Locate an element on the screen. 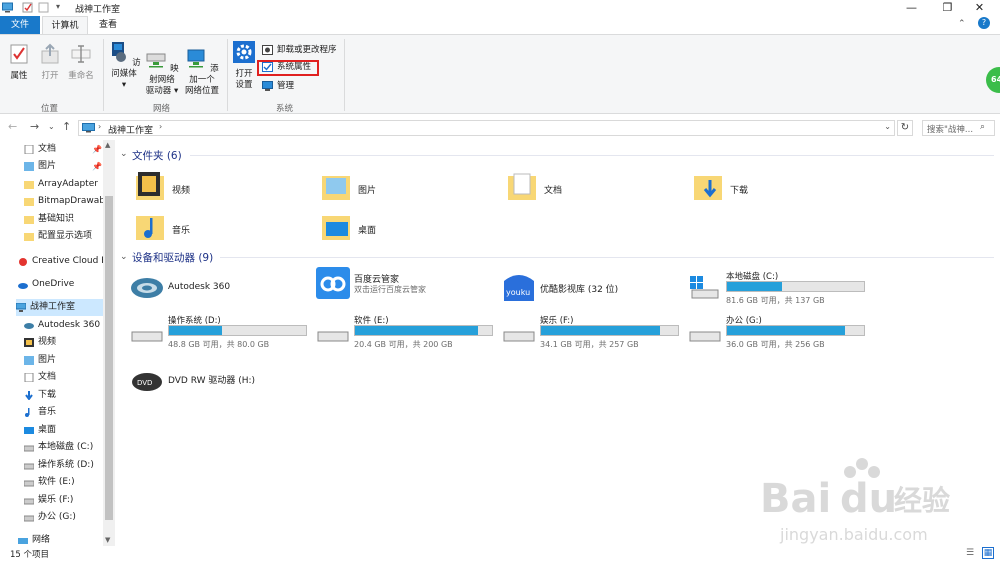 The height and width of the screenshot is (562, 1000). sidebar-item-videos: 视频 is located at coordinates (64, 342).